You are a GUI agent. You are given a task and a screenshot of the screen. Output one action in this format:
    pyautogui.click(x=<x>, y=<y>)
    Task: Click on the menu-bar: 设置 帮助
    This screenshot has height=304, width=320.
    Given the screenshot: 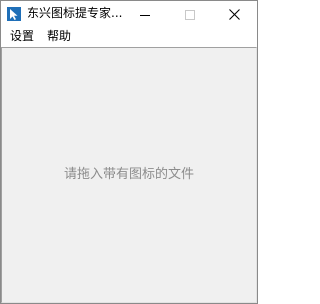 What is the action you would take?
    pyautogui.click(x=129, y=37)
    